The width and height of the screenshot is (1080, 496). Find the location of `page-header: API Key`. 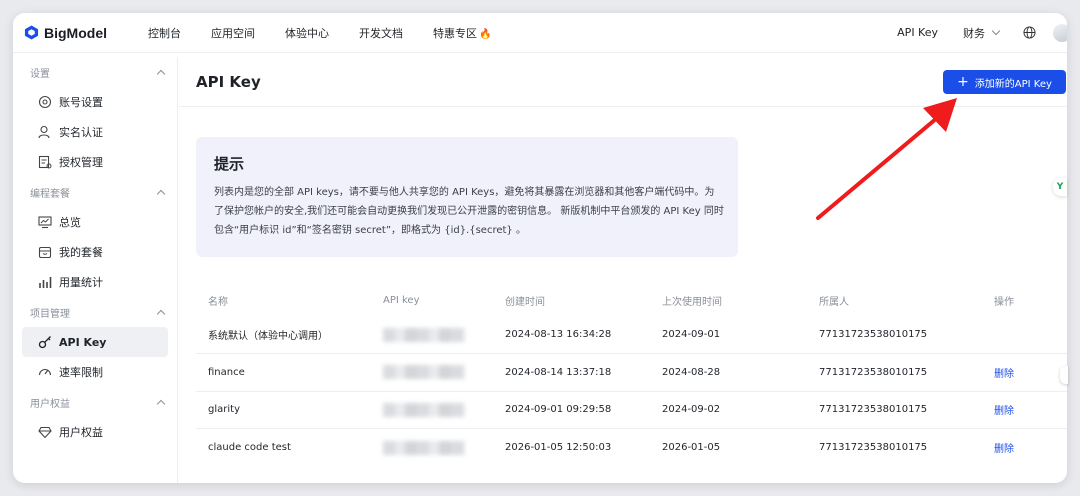

page-header: API Key is located at coordinates (623, 82).